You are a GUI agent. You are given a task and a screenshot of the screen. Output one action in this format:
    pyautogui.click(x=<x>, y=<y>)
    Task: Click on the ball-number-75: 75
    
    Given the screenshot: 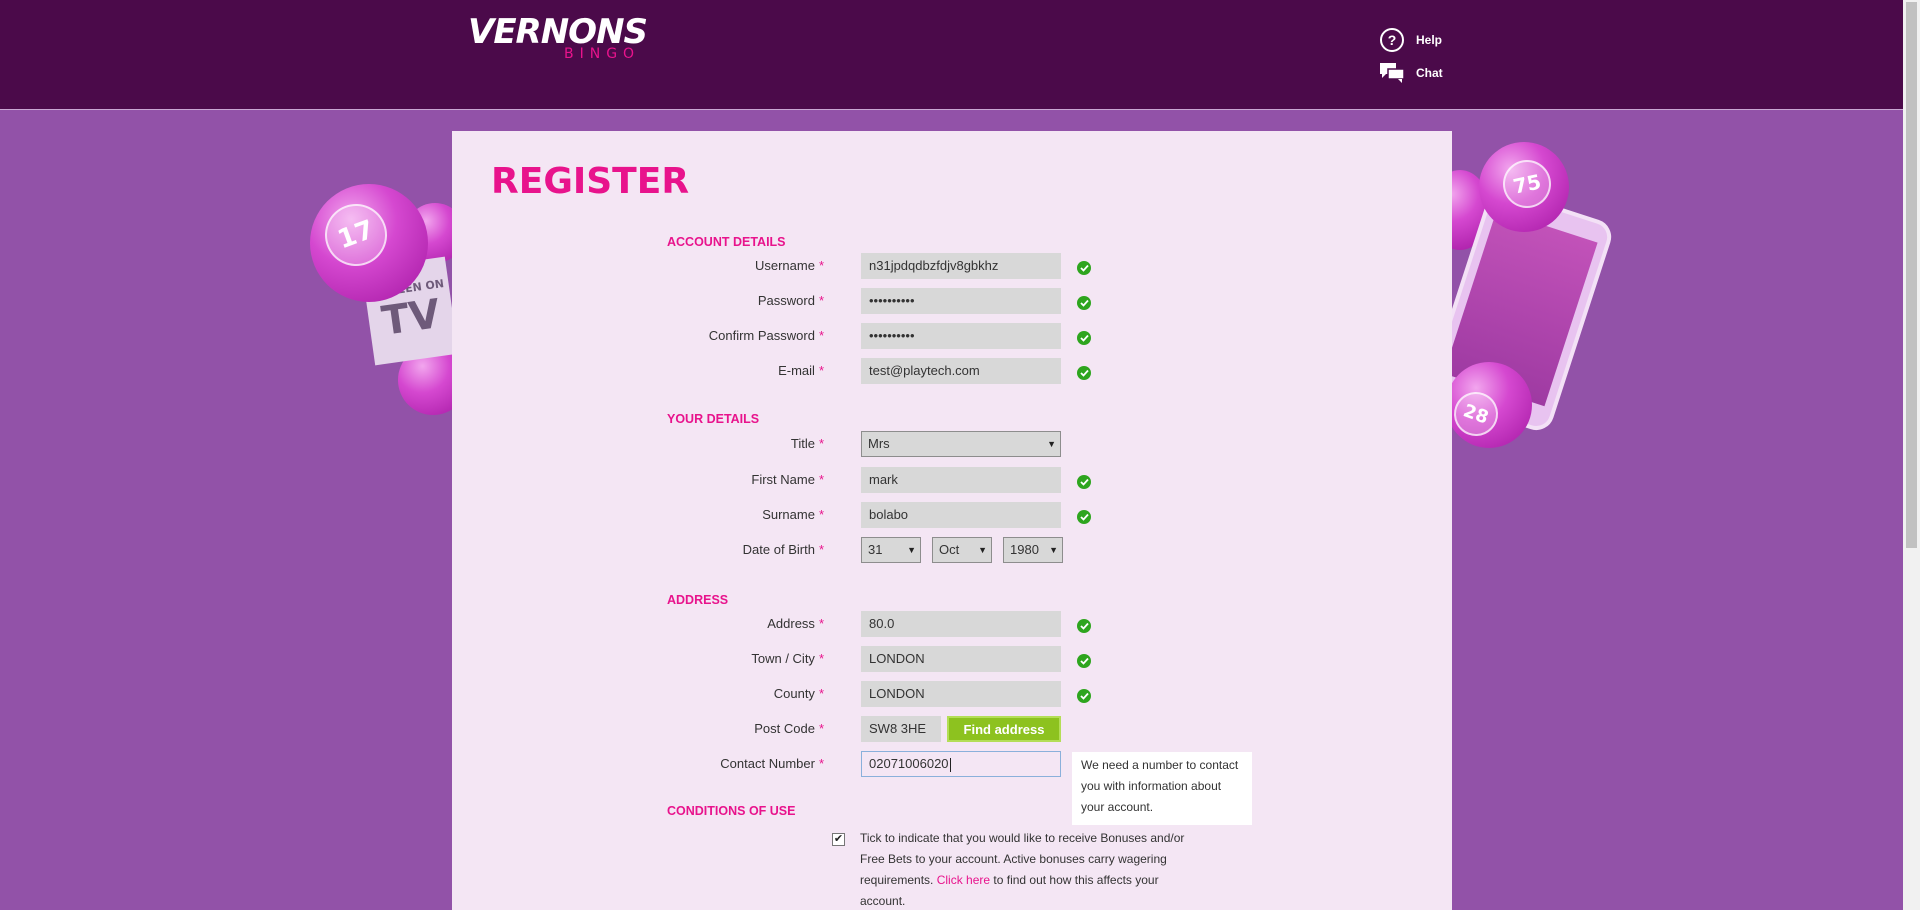 What is the action you would take?
    pyautogui.click(x=1527, y=184)
    